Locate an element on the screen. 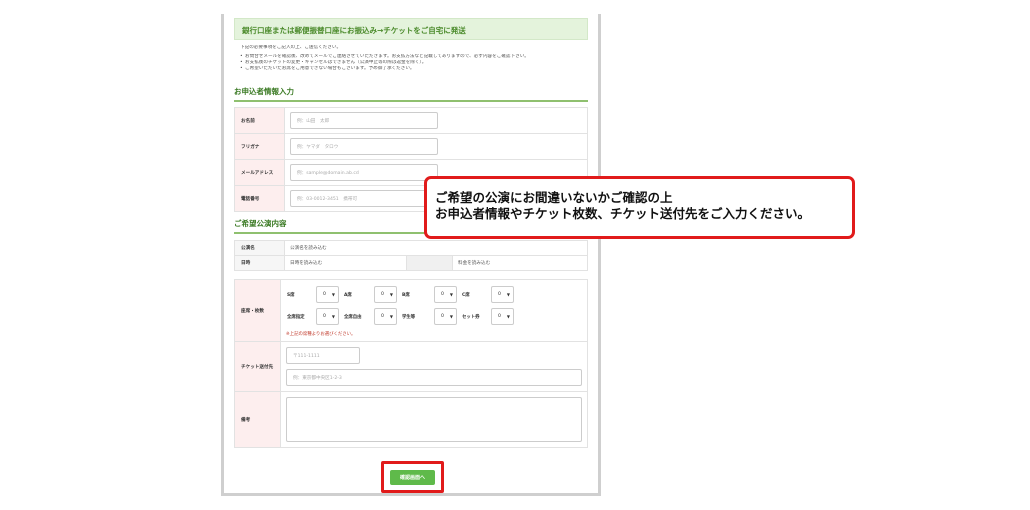 This screenshot has height=510, width=1030. remarks-label: 備考 is located at coordinates (257, 419).